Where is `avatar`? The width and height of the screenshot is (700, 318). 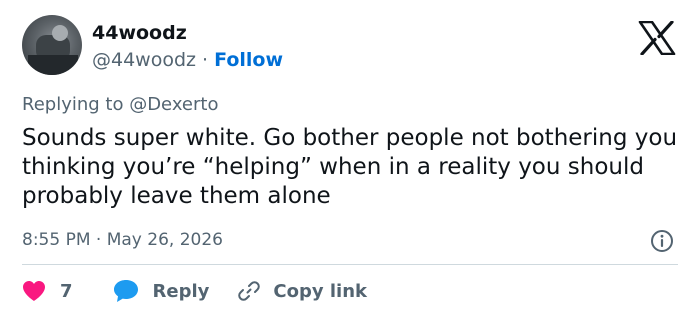
avatar is located at coordinates (52, 45).